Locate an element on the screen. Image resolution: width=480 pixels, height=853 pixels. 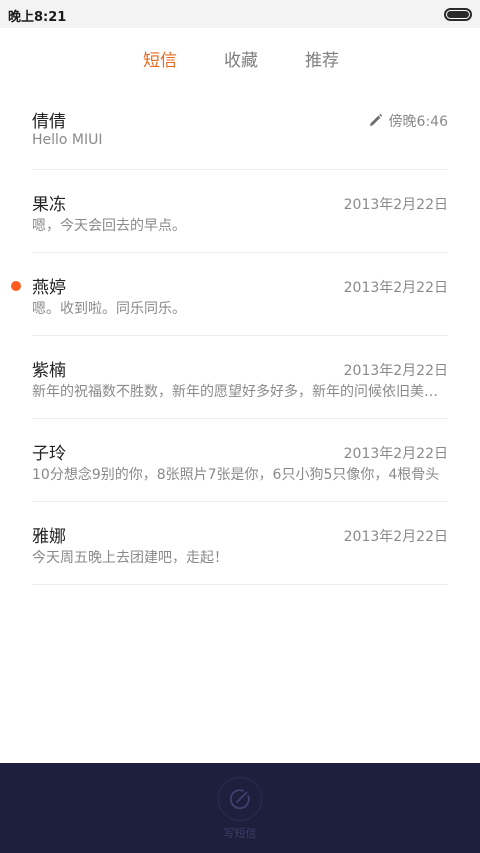
conversation-time-area: 傍晚6:46 is located at coordinates (408, 121).